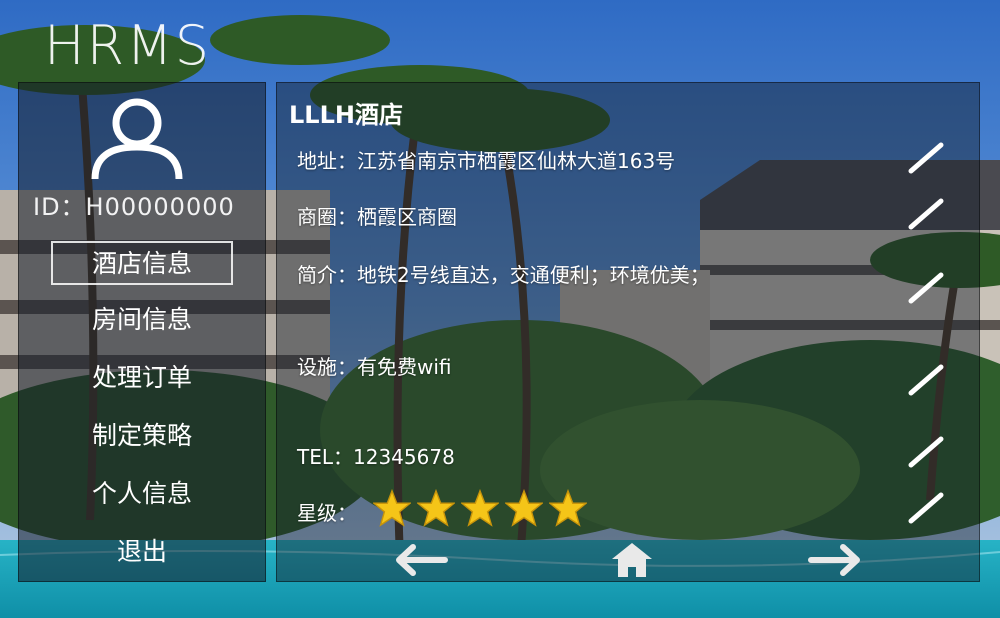  What do you see at coordinates (142, 321) in the screenshot?
I see `sidebar-item-room-info: 房间信息` at bounding box center [142, 321].